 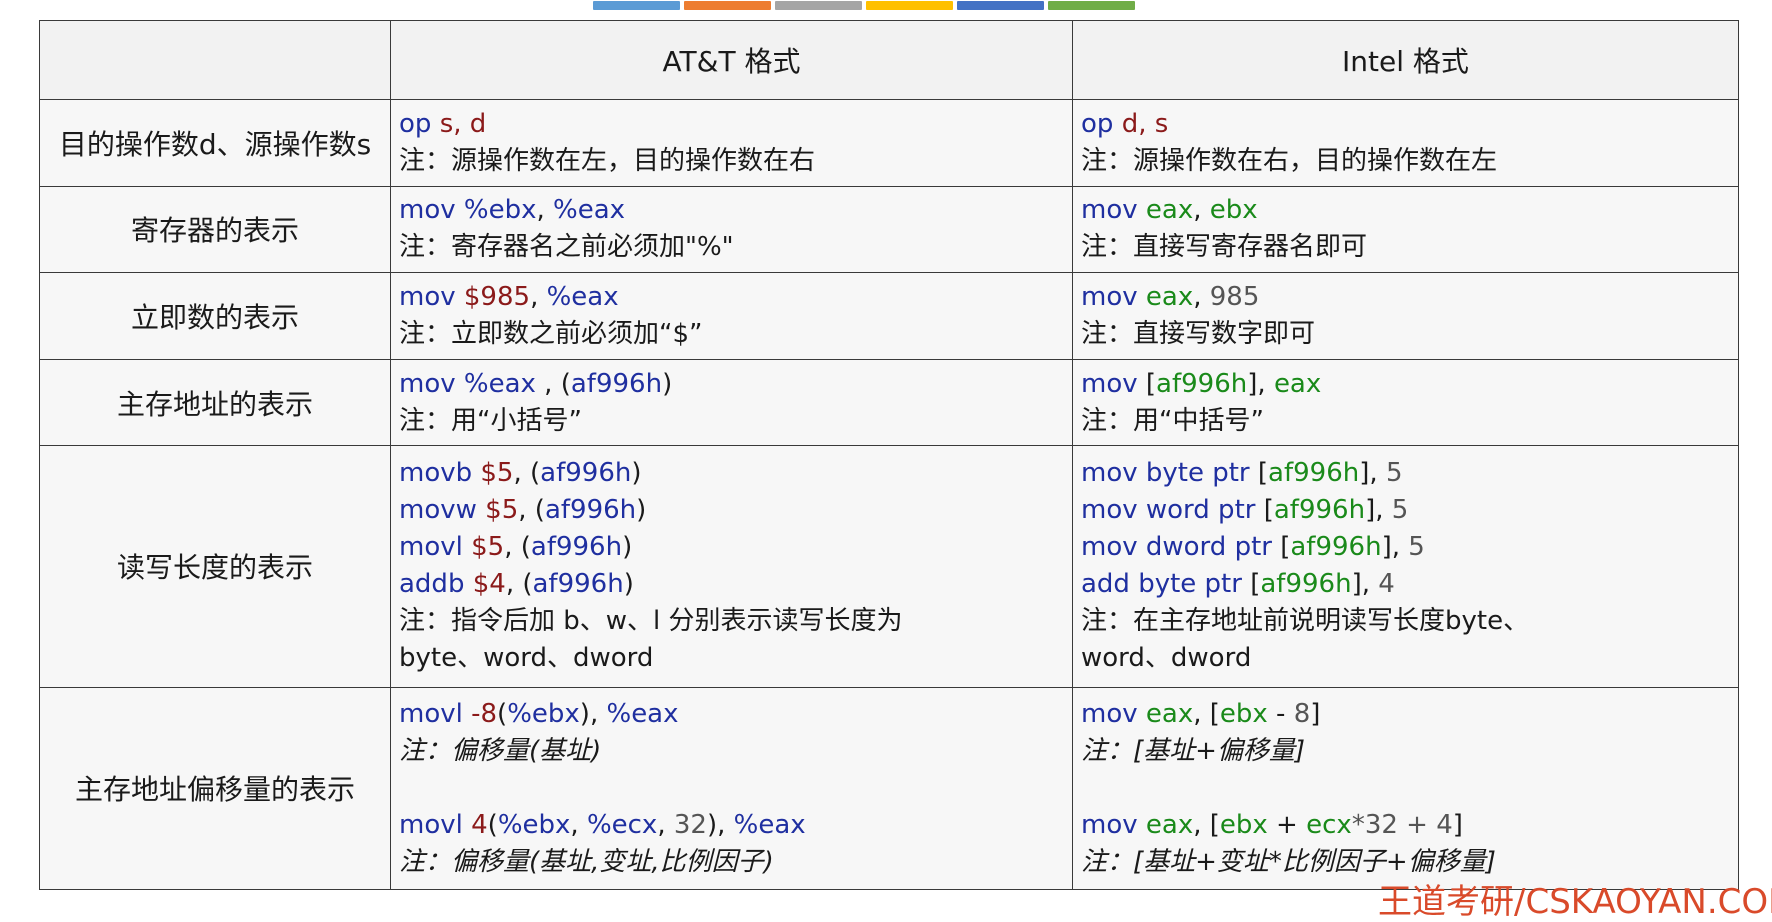 I want to click on code-line: 注：直接写数字即可, so click(x=1405, y=334).